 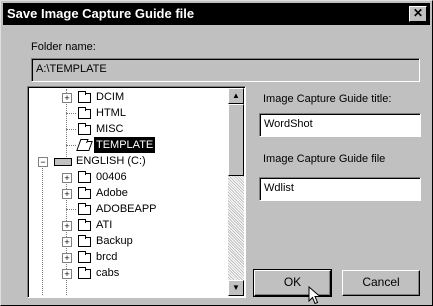 I want to click on file-field-label: Image Capture Guide file, so click(x=324, y=159).